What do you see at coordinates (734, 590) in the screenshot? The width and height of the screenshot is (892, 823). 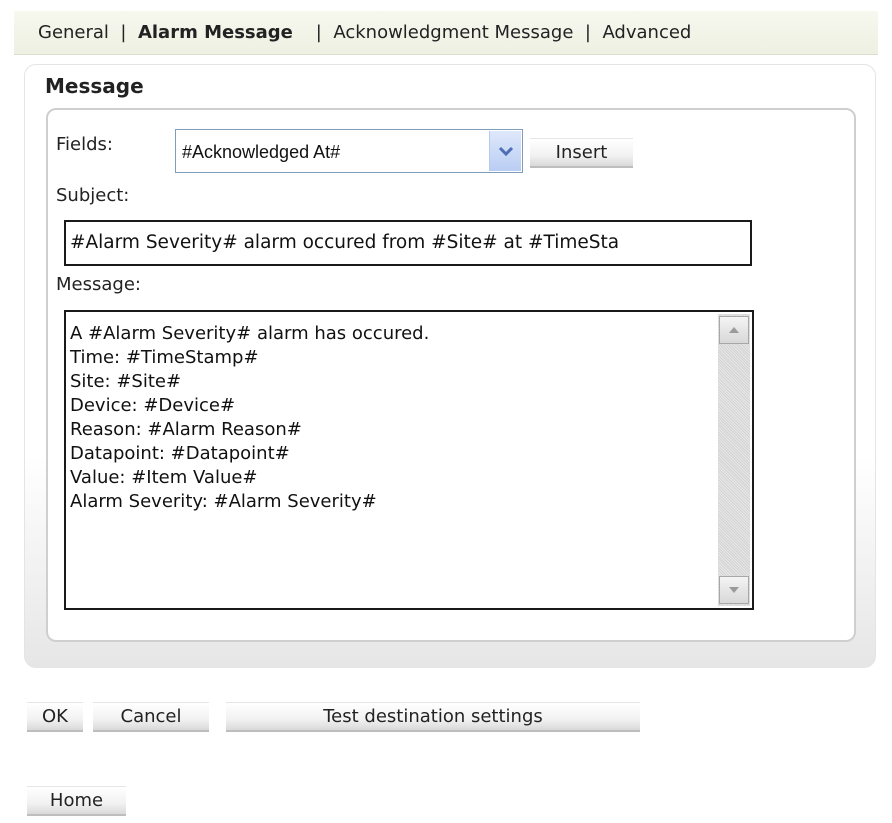 I see `arrow-down-icon` at bounding box center [734, 590].